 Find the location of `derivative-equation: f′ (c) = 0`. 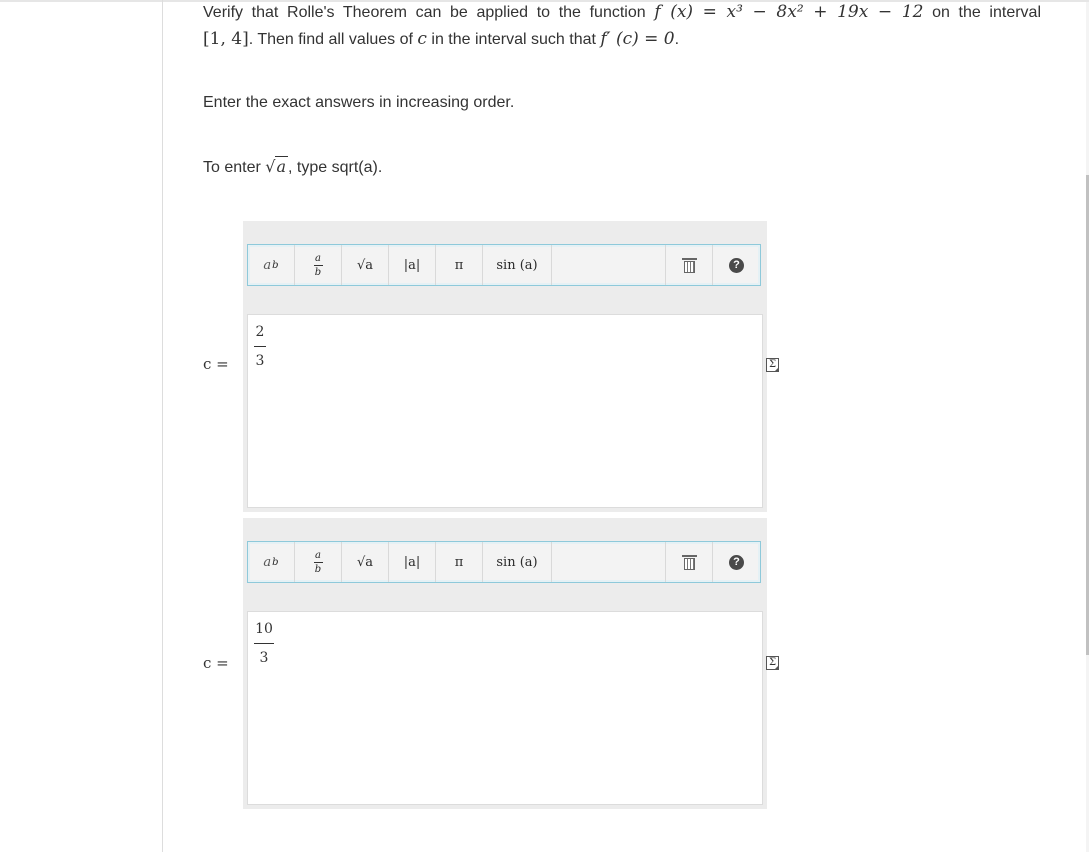

derivative-equation: f′ (c) = 0 is located at coordinates (637, 39).